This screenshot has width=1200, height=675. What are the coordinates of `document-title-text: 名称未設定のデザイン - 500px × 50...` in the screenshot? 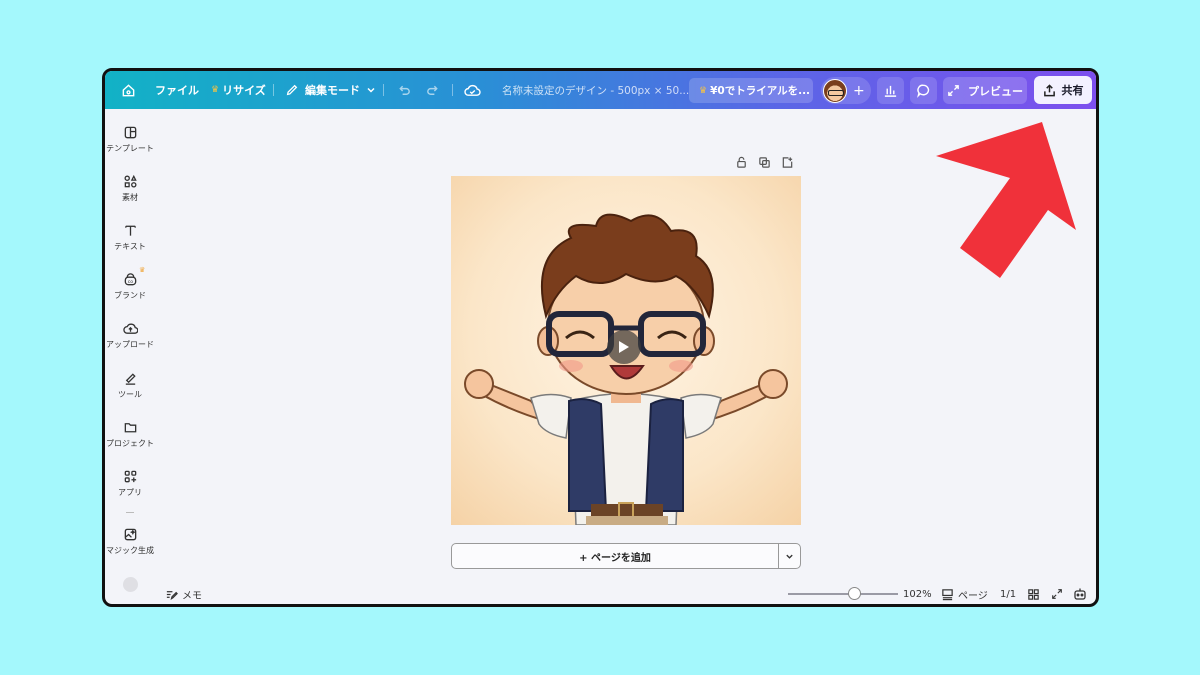 It's located at (596, 90).